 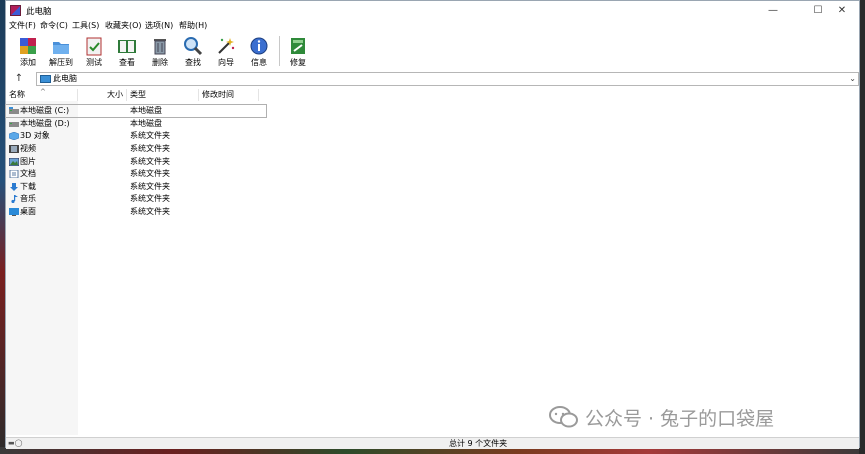 What do you see at coordinates (94, 46) in the screenshot?
I see `test-clipboard-icon` at bounding box center [94, 46].